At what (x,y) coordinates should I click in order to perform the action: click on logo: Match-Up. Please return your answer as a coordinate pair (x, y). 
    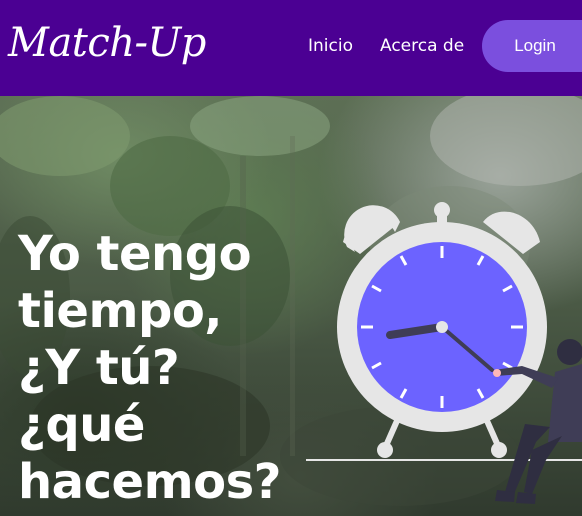
    Looking at the image, I should click on (107, 43).